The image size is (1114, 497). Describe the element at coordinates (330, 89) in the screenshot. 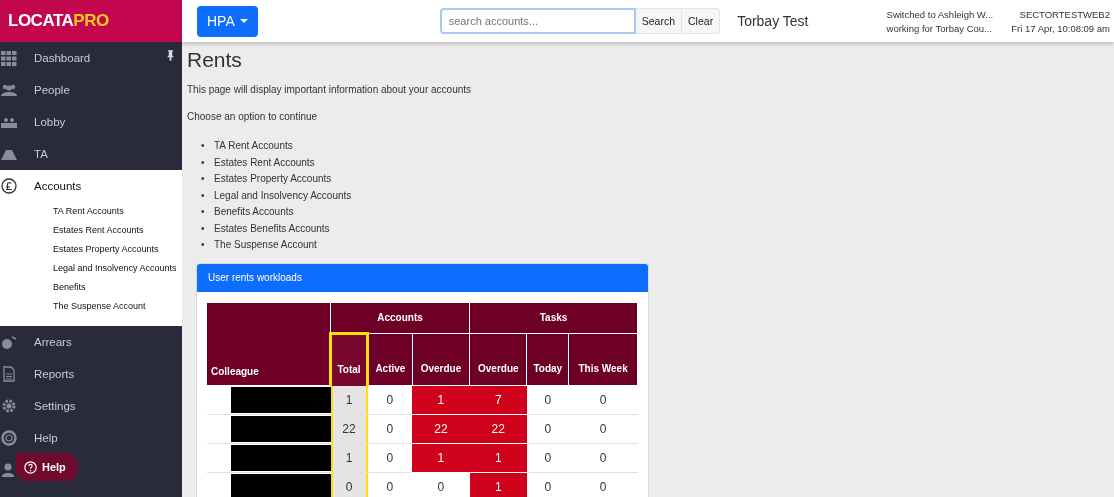

I see `intro-text: This page will display important information about your accounts` at that location.